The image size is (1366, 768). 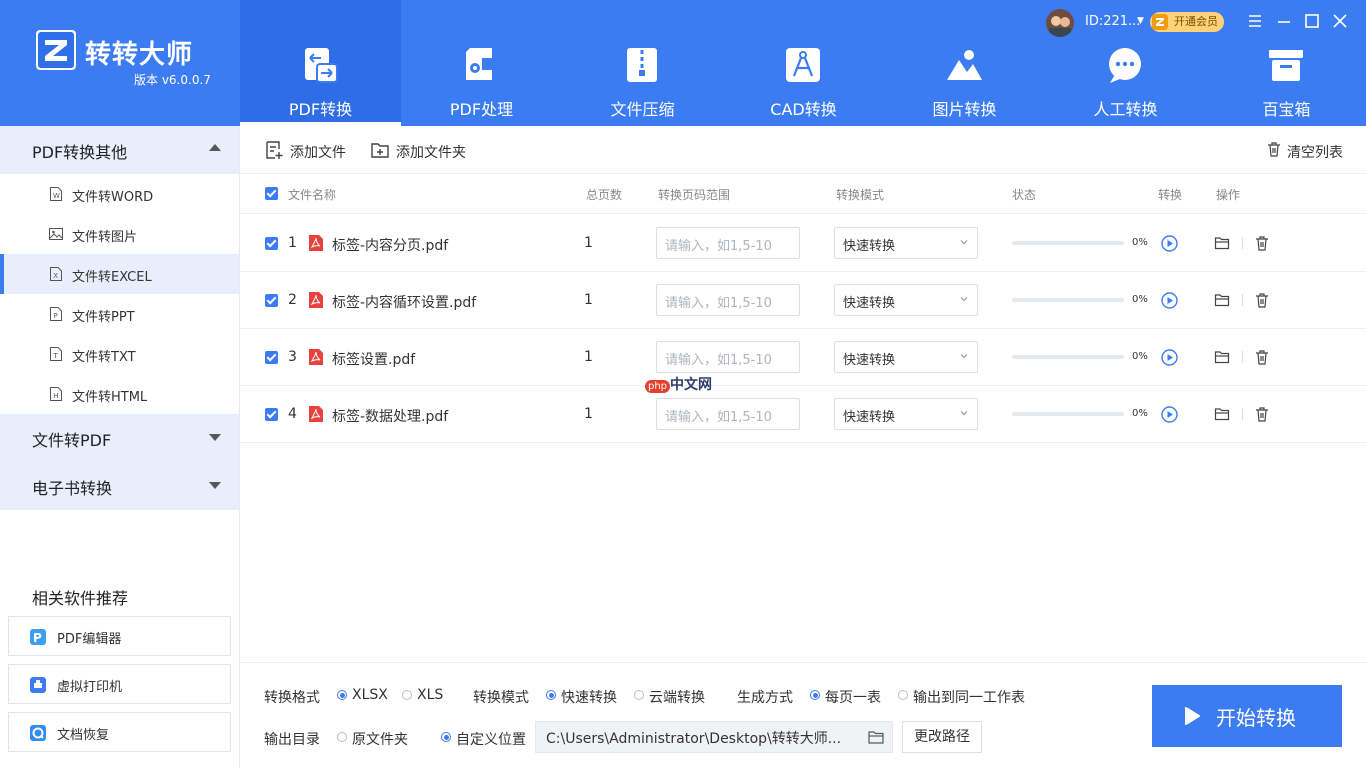 What do you see at coordinates (37, 638) in the screenshot?
I see `svg-text: P` at bounding box center [37, 638].